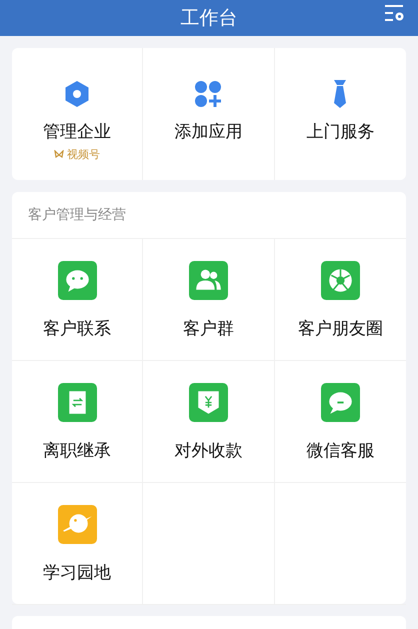 The width and height of the screenshot is (418, 629). What do you see at coordinates (77, 402) in the screenshot?
I see `document-icon` at bounding box center [77, 402].